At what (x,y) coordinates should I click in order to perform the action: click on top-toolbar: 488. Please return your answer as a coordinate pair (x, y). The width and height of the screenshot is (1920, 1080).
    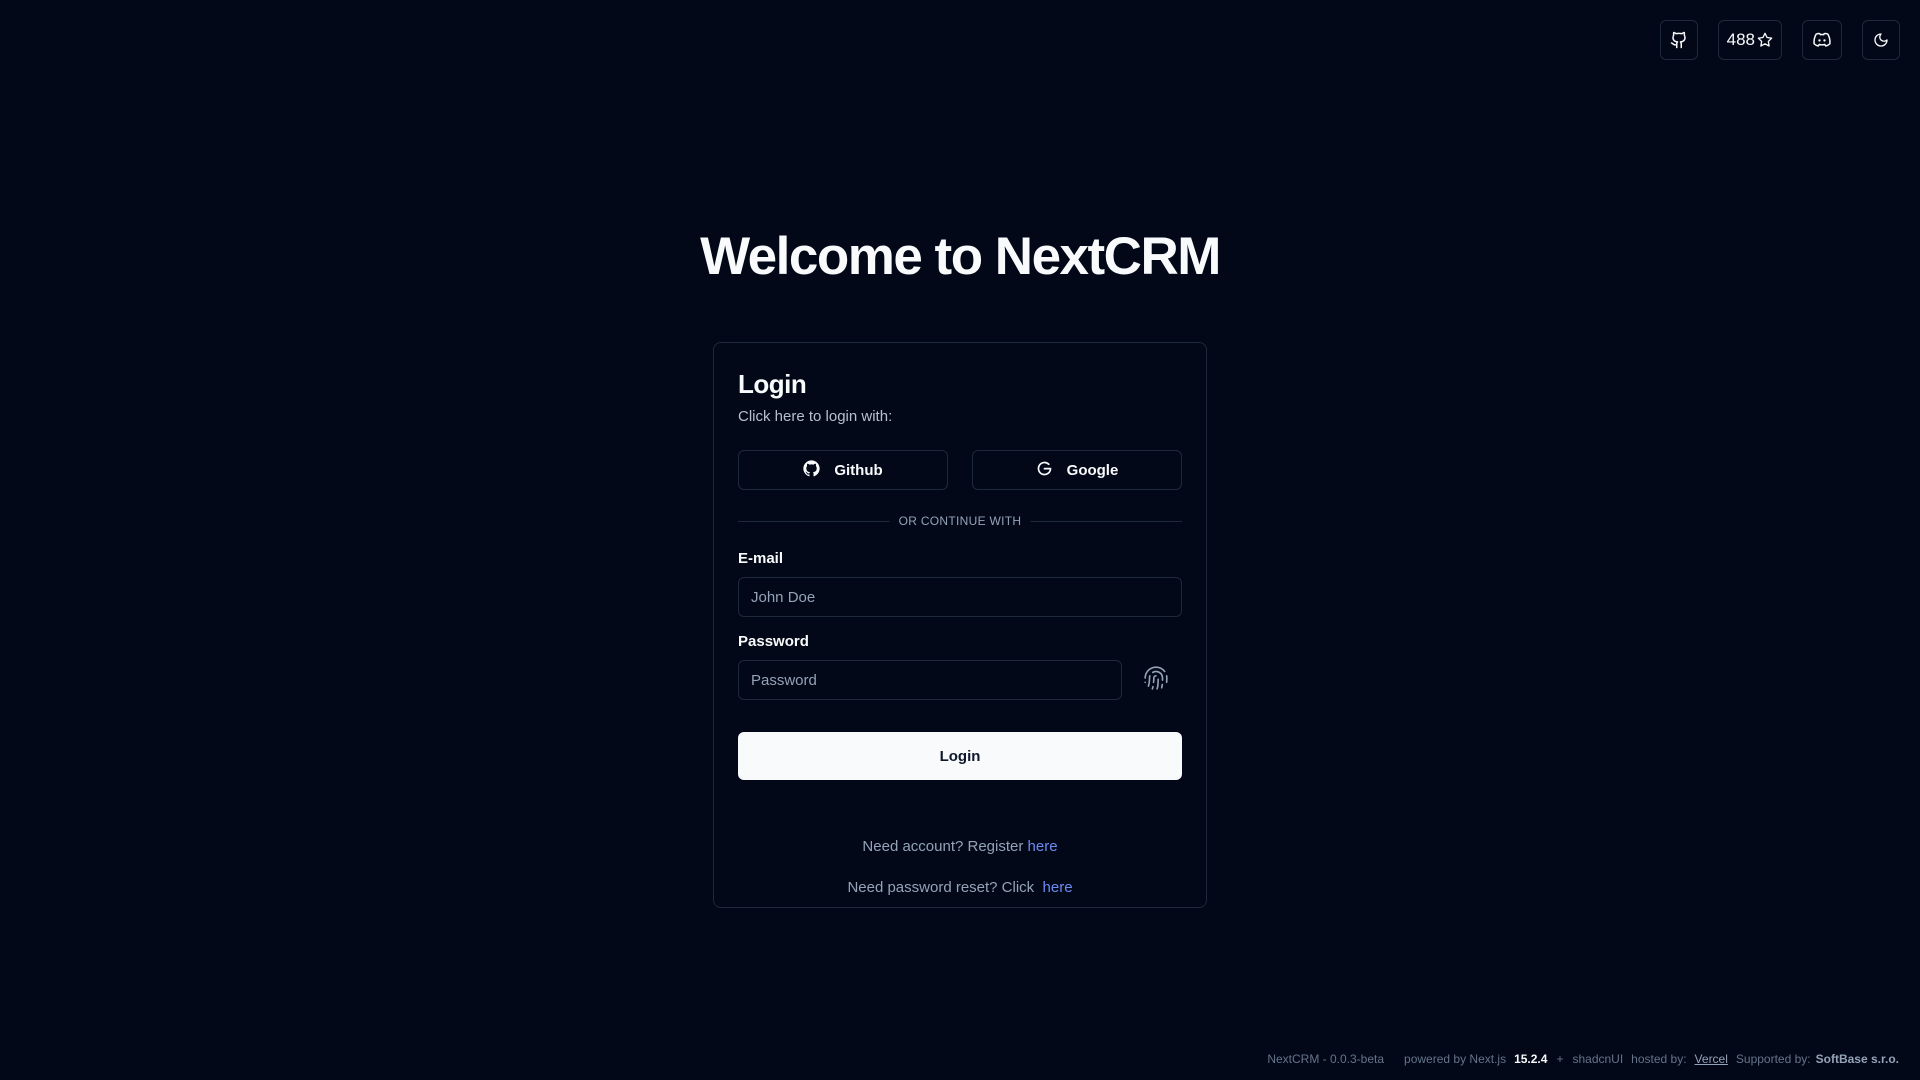
    Looking at the image, I should click on (1779, 40).